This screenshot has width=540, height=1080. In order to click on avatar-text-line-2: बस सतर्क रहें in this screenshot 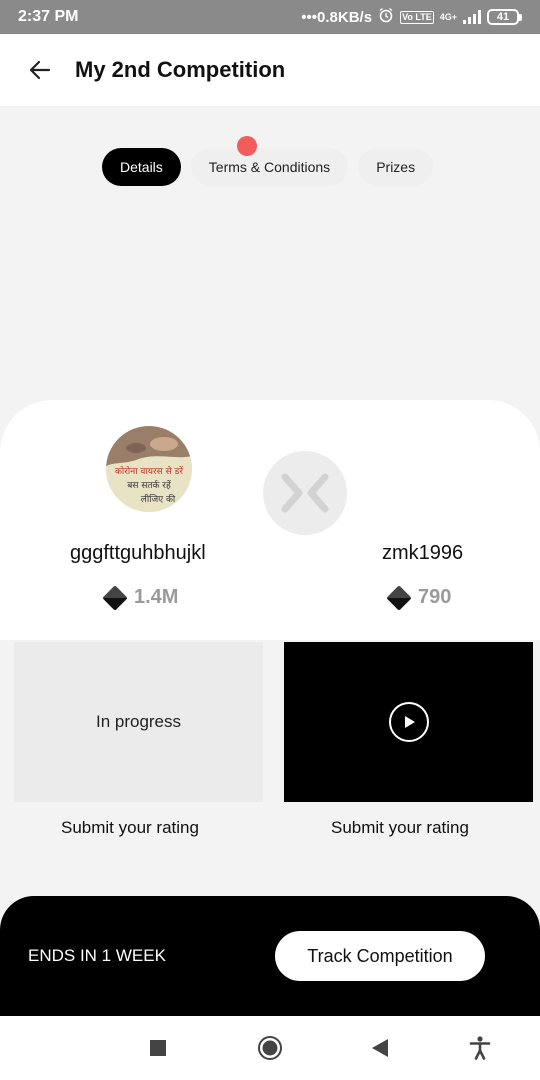, I will do `click(149, 485)`.